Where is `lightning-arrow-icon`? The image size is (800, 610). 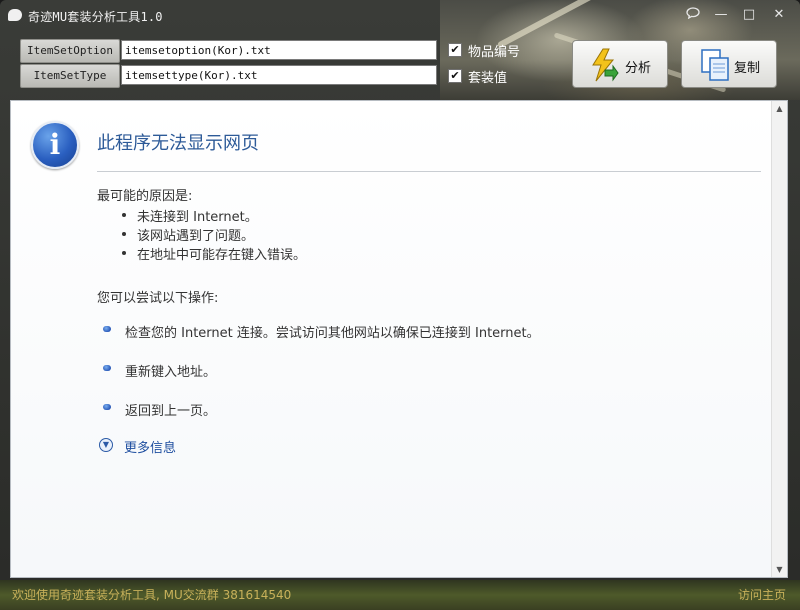
lightning-arrow-icon is located at coordinates (605, 65).